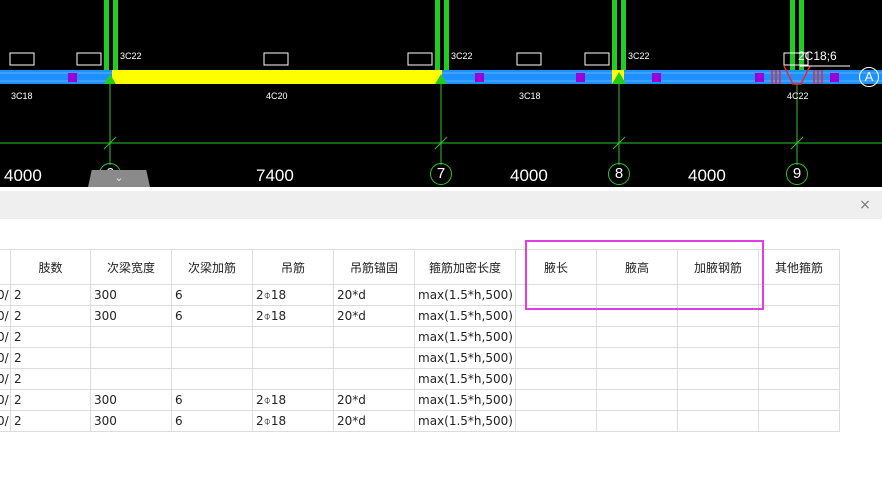  What do you see at coordinates (212, 267) in the screenshot?
I see `column-header: 次梁加筋` at bounding box center [212, 267].